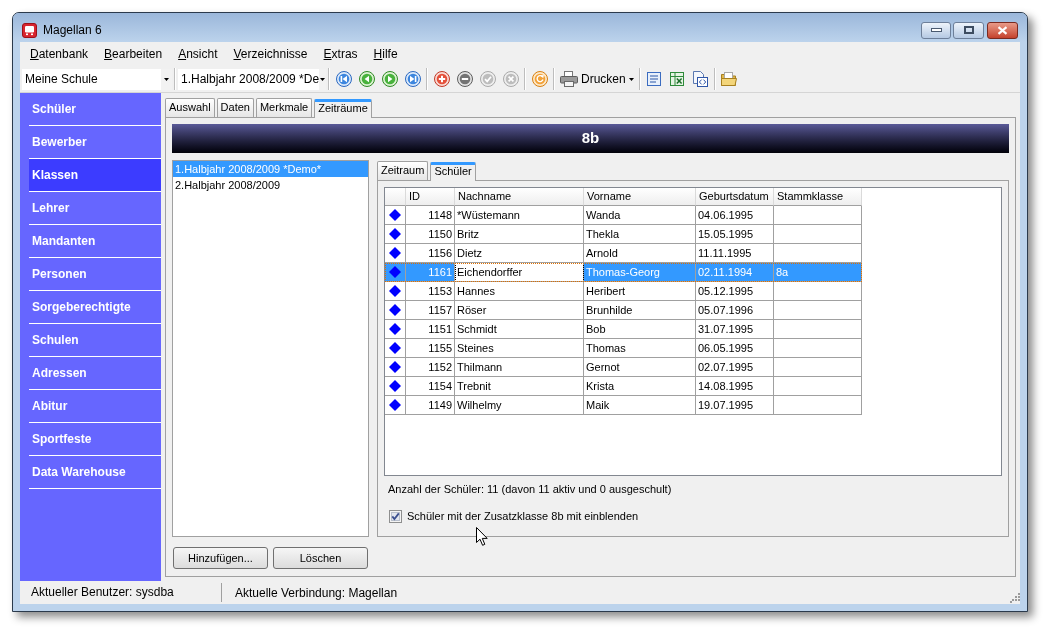  Describe the element at coordinates (412, 79) in the screenshot. I see `skip-end-icon` at that location.